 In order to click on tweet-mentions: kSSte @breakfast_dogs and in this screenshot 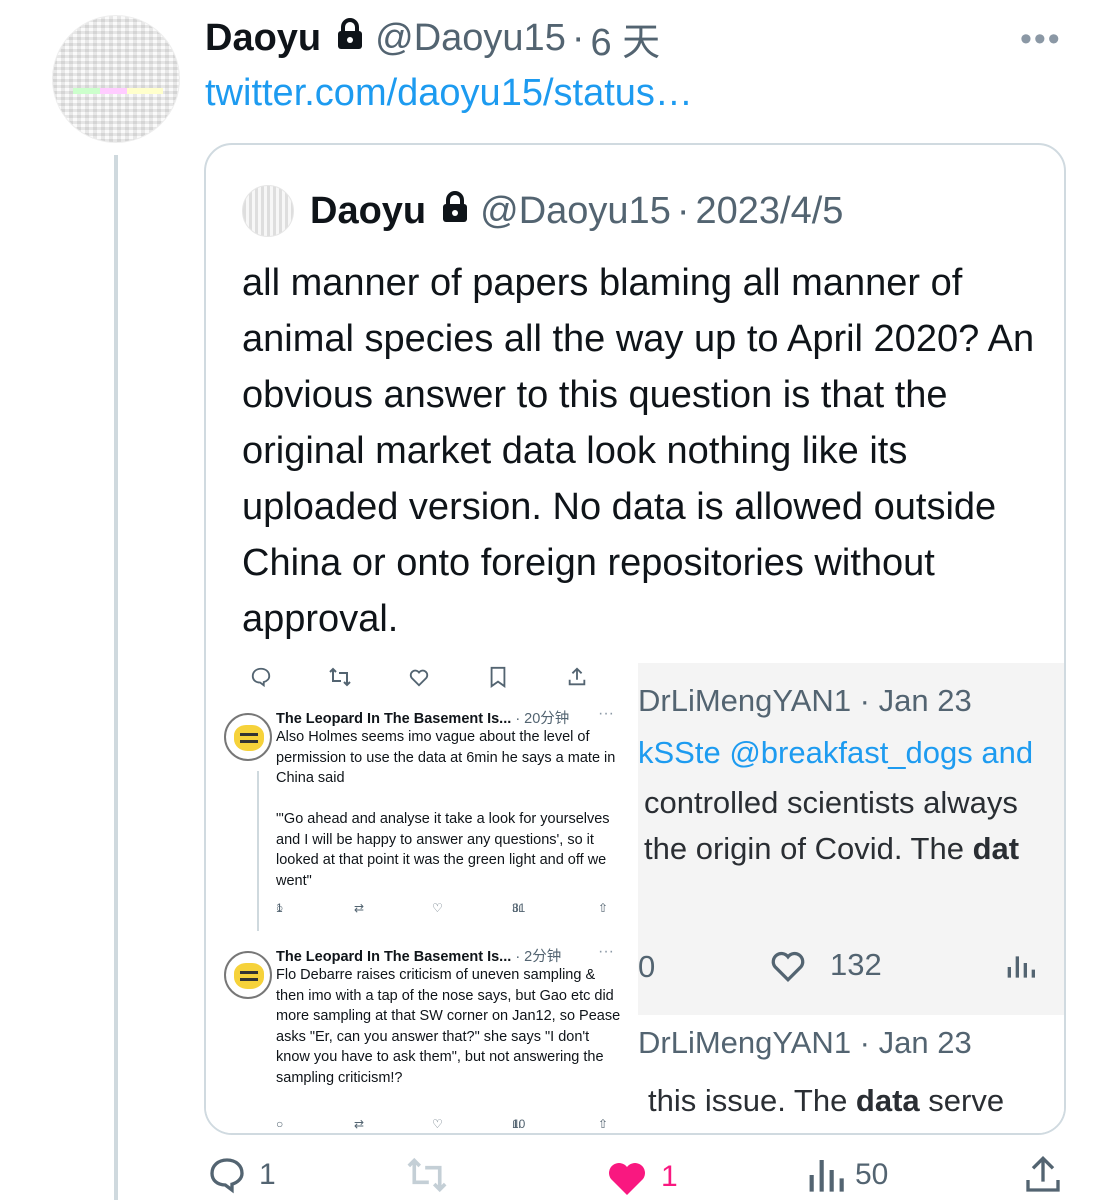, I will do `click(836, 752)`.